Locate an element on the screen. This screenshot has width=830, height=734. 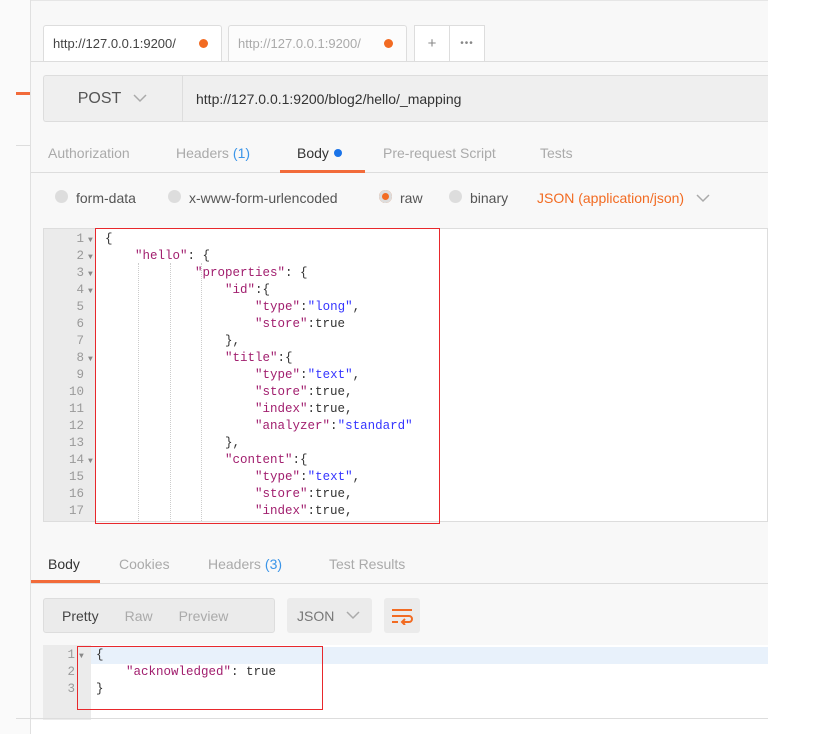
format-label: JSON is located at coordinates (316, 615).